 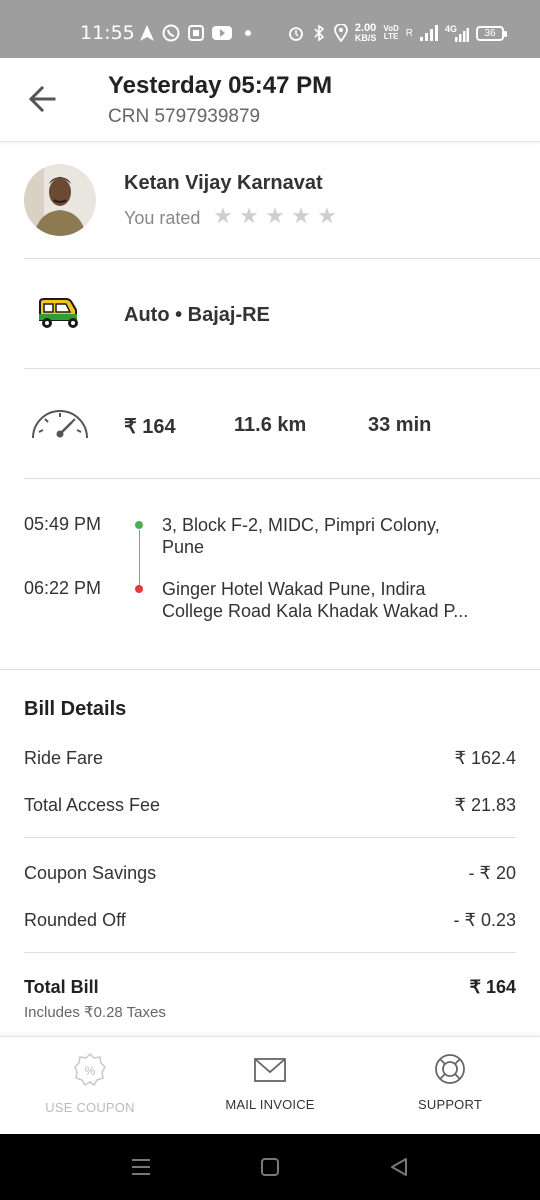 I want to click on back-button, so click(x=43, y=99).